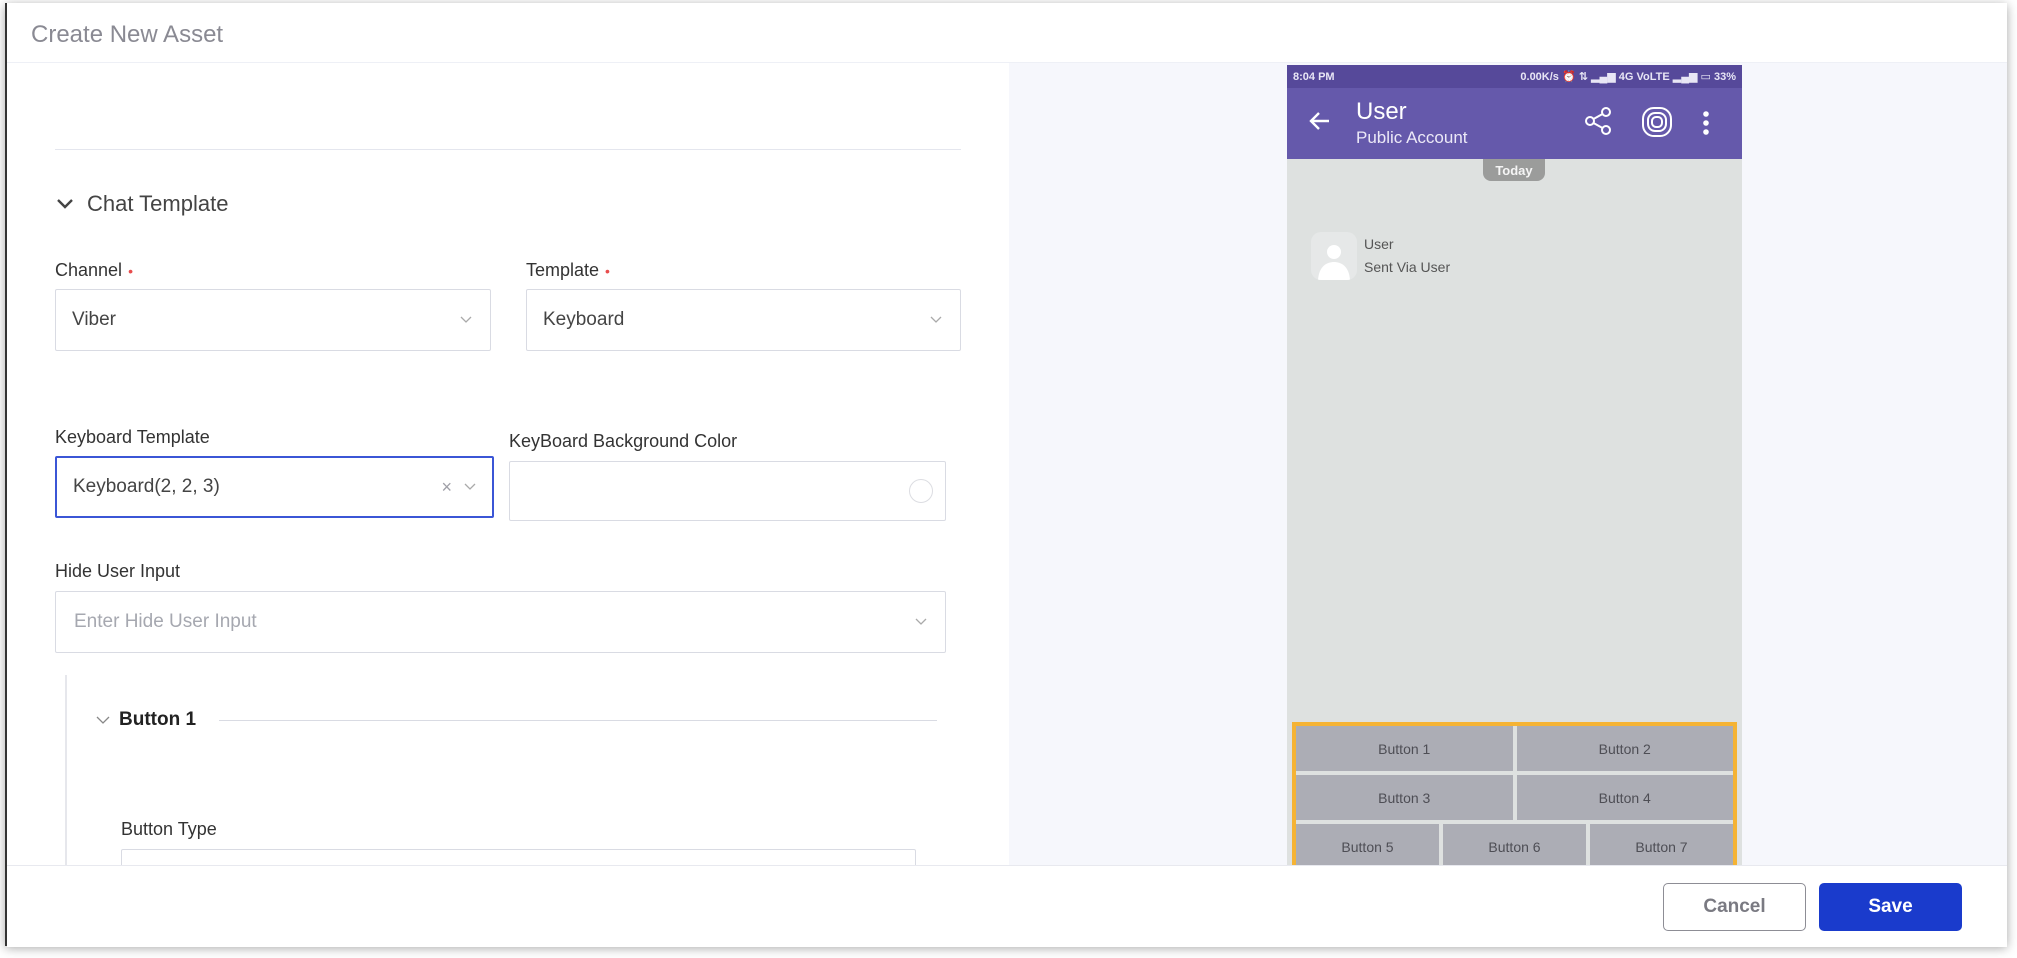  Describe the element at coordinates (1890, 907) in the screenshot. I see `save-button: Save` at that location.